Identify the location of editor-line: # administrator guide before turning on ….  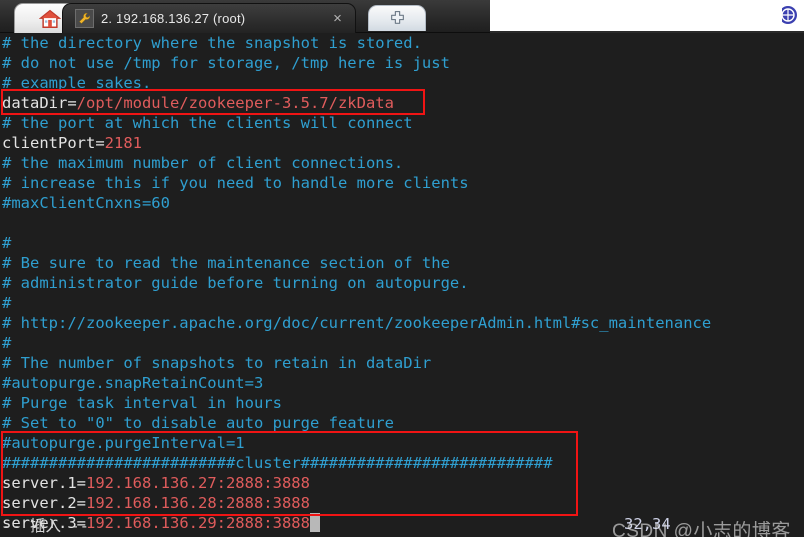
(402, 283).